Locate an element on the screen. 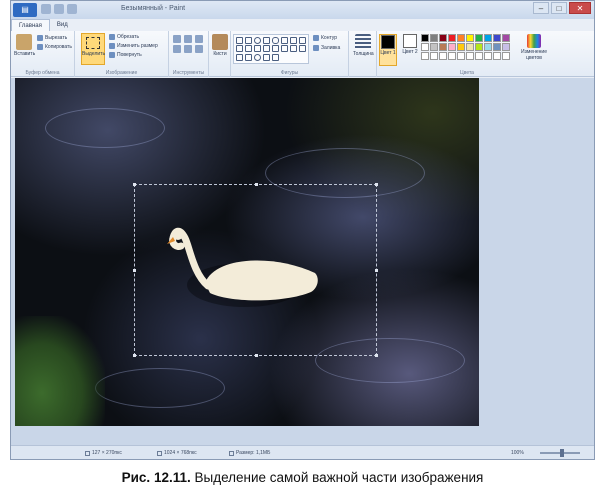 Image resolution: width=605 pixels, height=498 pixels. color1-button: Цвет 1 is located at coordinates (388, 50).